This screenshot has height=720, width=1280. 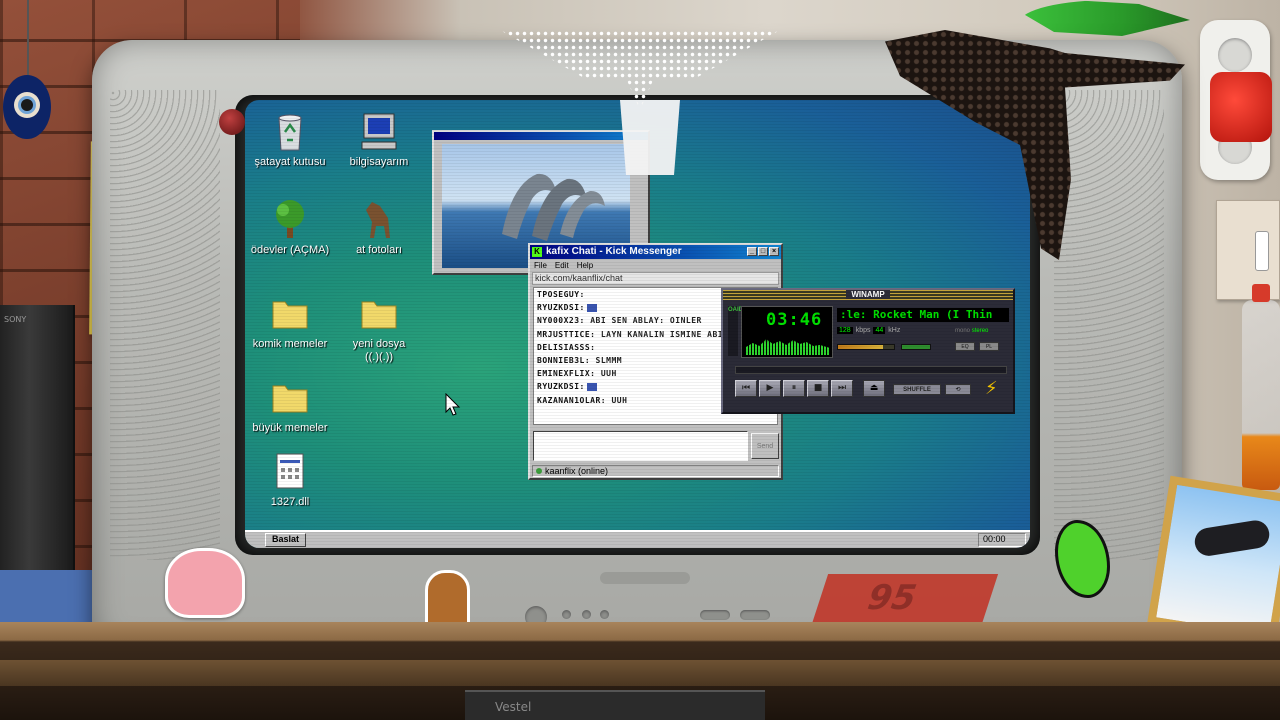 I want to click on eq-button: EQ, so click(x=965, y=346).